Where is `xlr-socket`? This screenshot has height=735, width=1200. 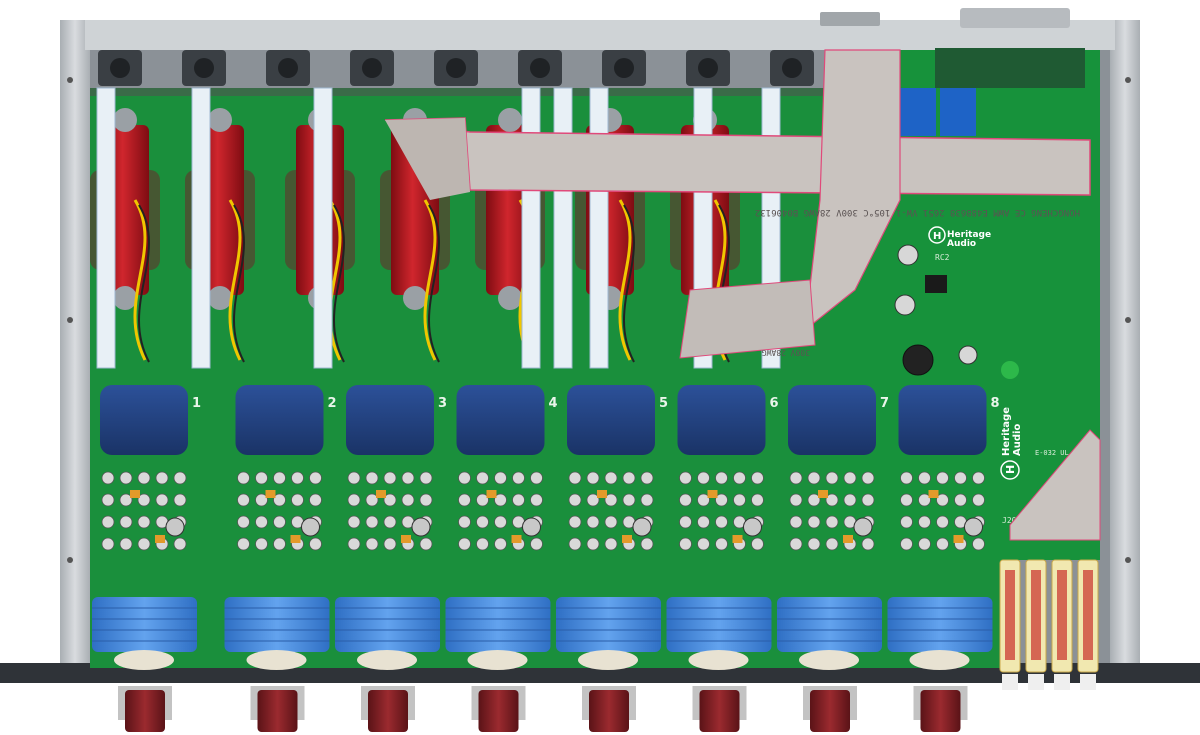
xlr-socket is located at coordinates (288, 68).